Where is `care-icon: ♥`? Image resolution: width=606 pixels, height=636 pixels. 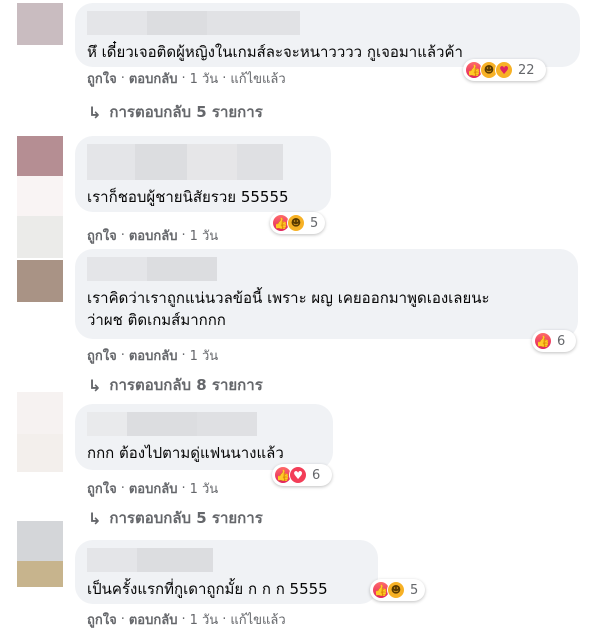 care-icon: ♥ is located at coordinates (504, 70).